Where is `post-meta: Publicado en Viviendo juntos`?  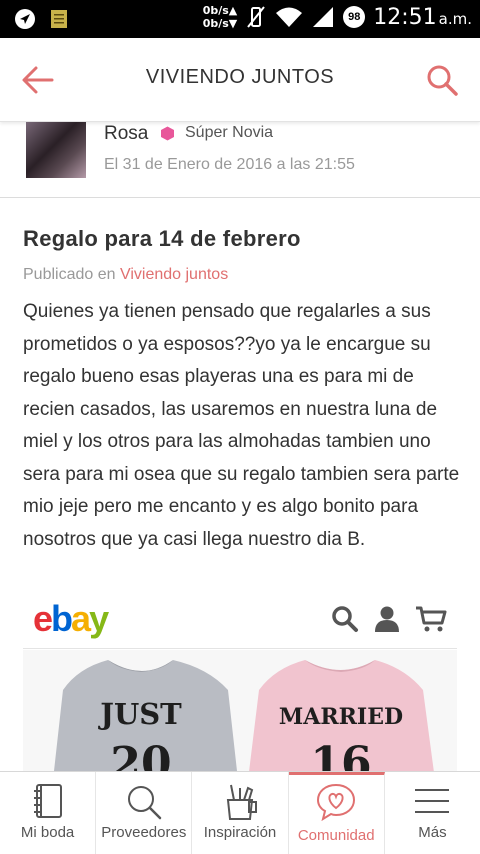 post-meta: Publicado en Viviendo juntos is located at coordinates (126, 274).